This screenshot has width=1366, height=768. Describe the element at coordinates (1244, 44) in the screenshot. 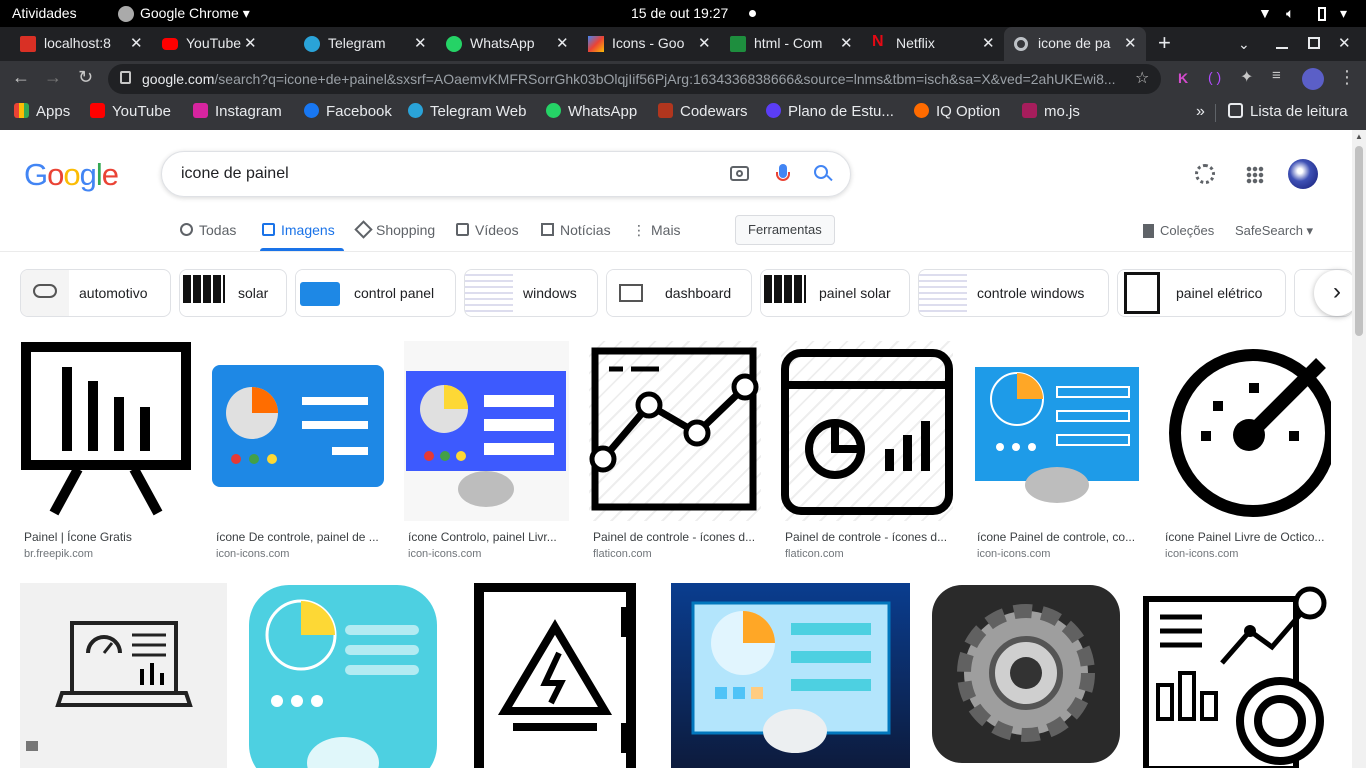

I see `tab-search-chevron-icon: ⌄` at that location.